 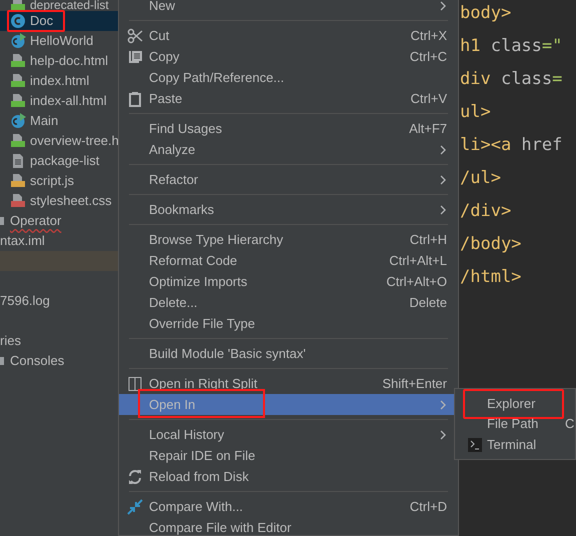 What do you see at coordinates (37, 361) in the screenshot?
I see `file-name: Consoles` at bounding box center [37, 361].